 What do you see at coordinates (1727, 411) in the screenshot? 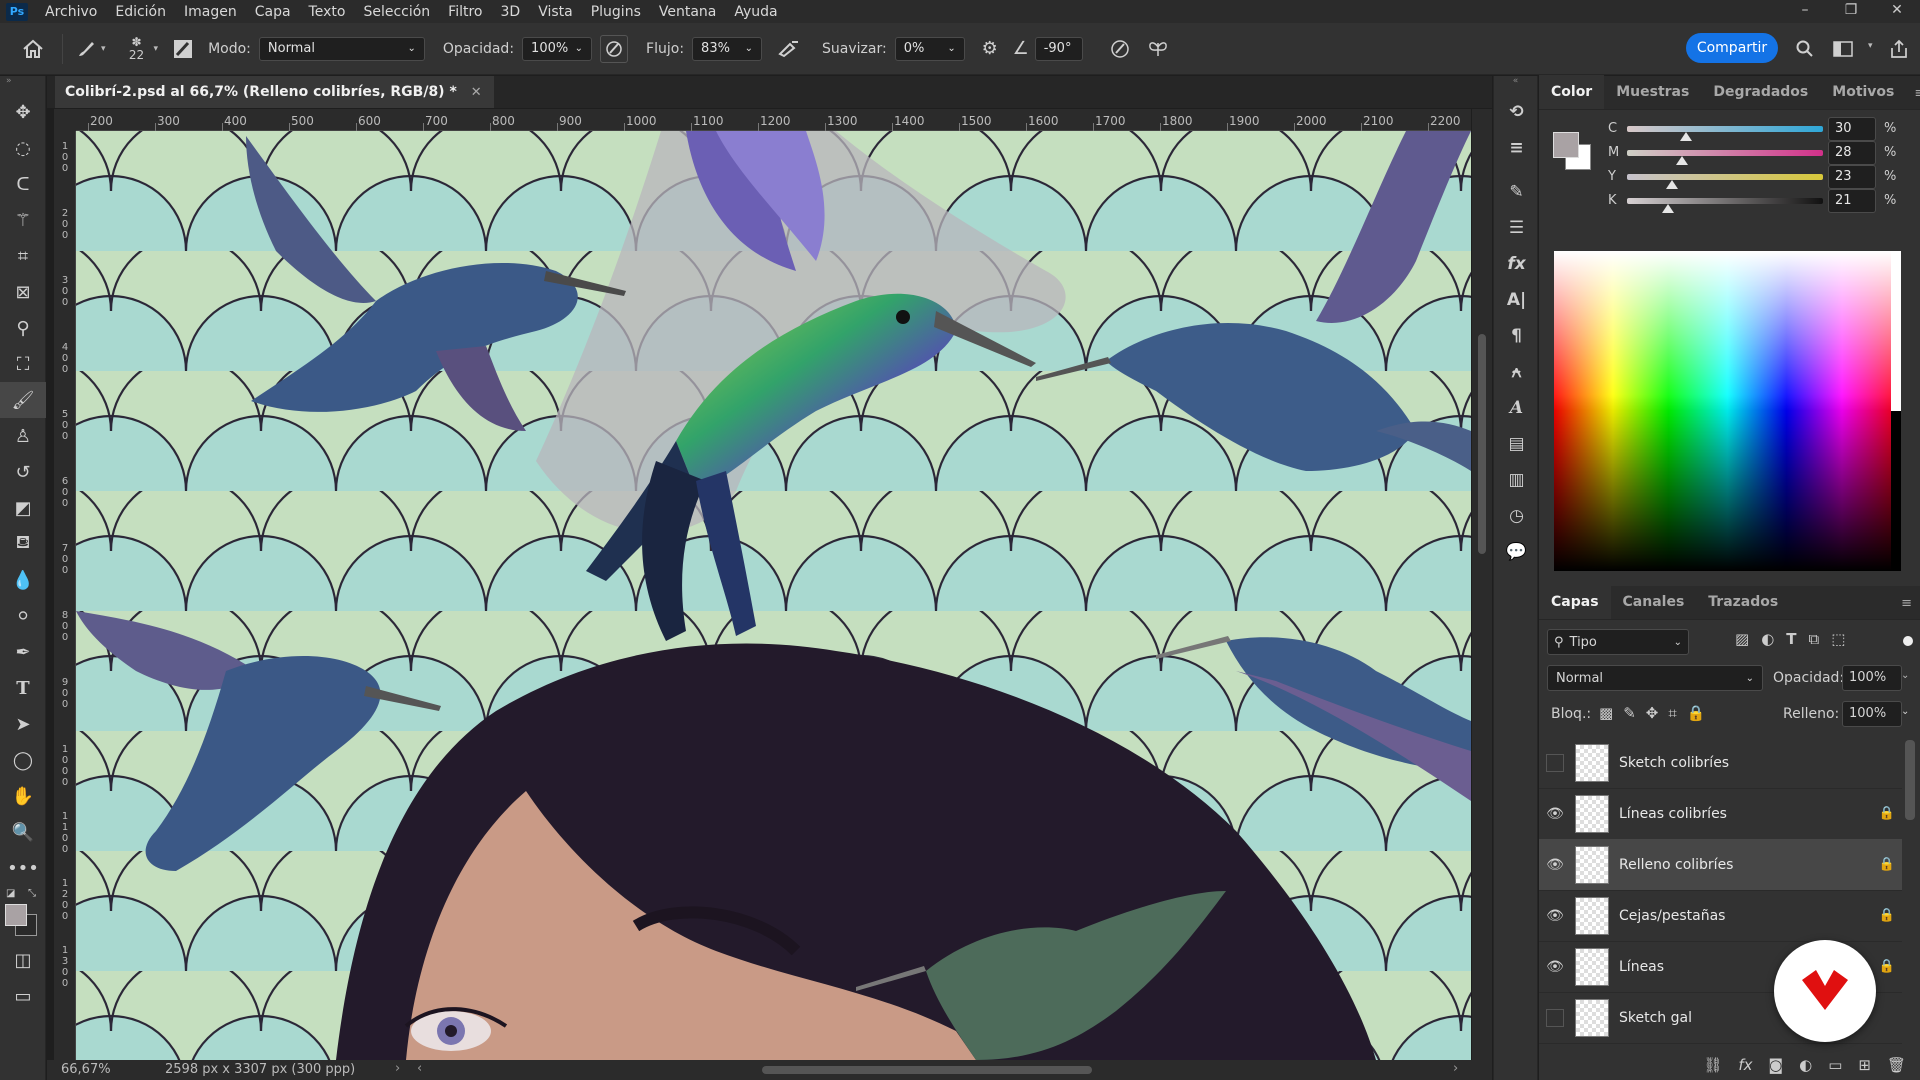
I see `color-spectrum-picker` at bounding box center [1727, 411].